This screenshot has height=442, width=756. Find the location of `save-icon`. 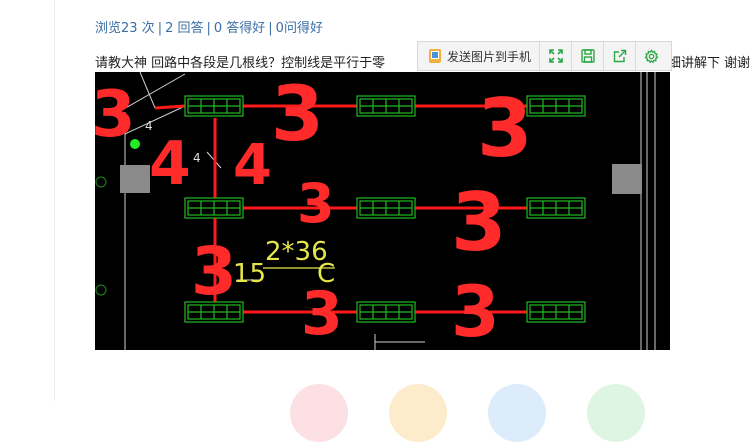

save-icon is located at coordinates (587, 56).